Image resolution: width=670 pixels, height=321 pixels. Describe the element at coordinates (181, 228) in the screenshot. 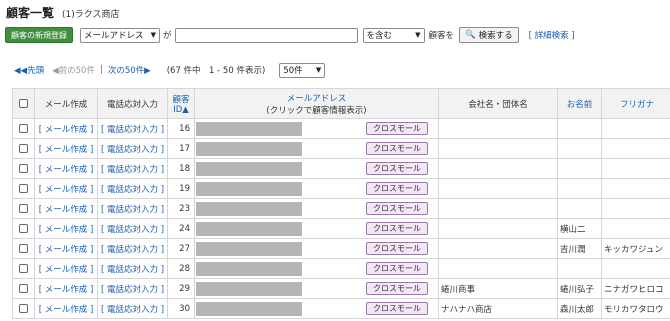

I see `customer-id: 24` at that location.